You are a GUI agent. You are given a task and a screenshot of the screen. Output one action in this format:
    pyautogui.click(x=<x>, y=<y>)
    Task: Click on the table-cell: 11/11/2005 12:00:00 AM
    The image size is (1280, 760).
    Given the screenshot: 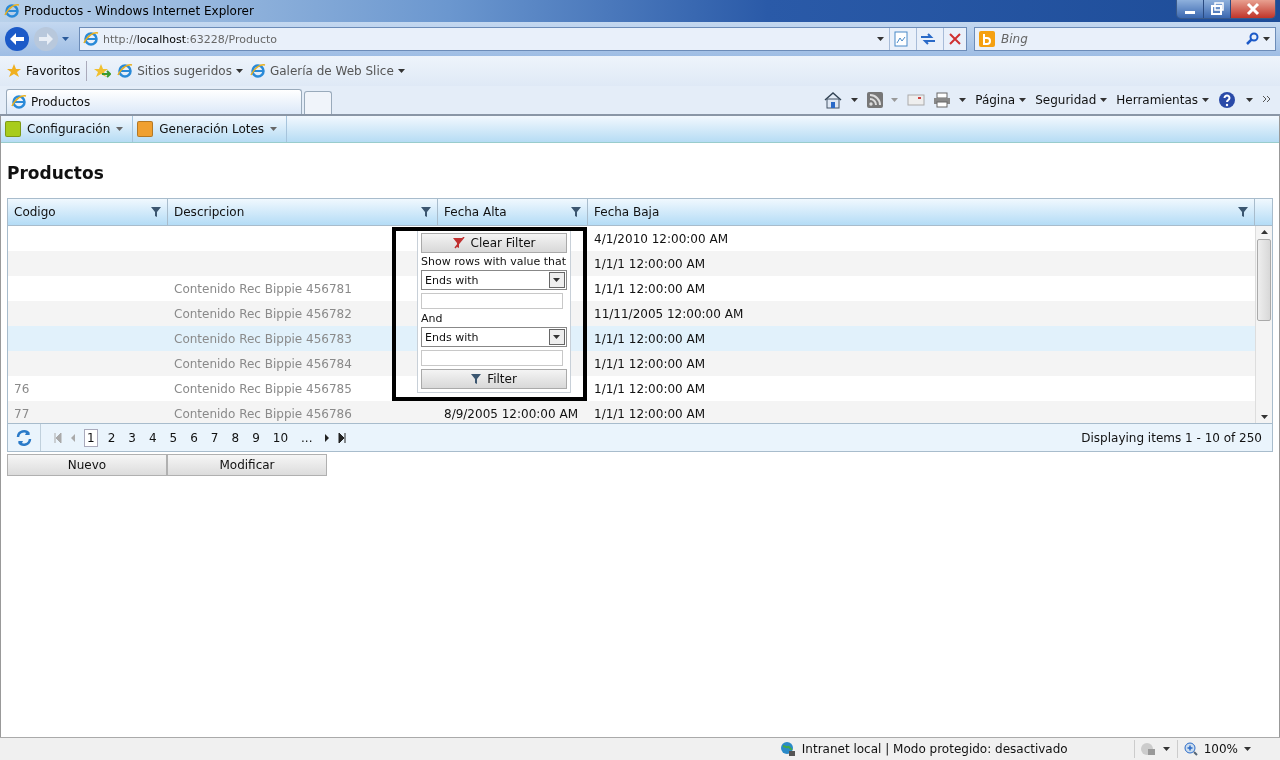 What is the action you would take?
    pyautogui.click(x=669, y=313)
    